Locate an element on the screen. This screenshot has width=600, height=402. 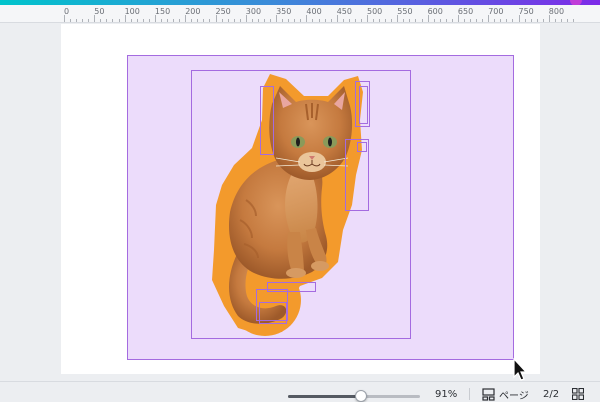
ruler-label: 250 is located at coordinates (223, 11).